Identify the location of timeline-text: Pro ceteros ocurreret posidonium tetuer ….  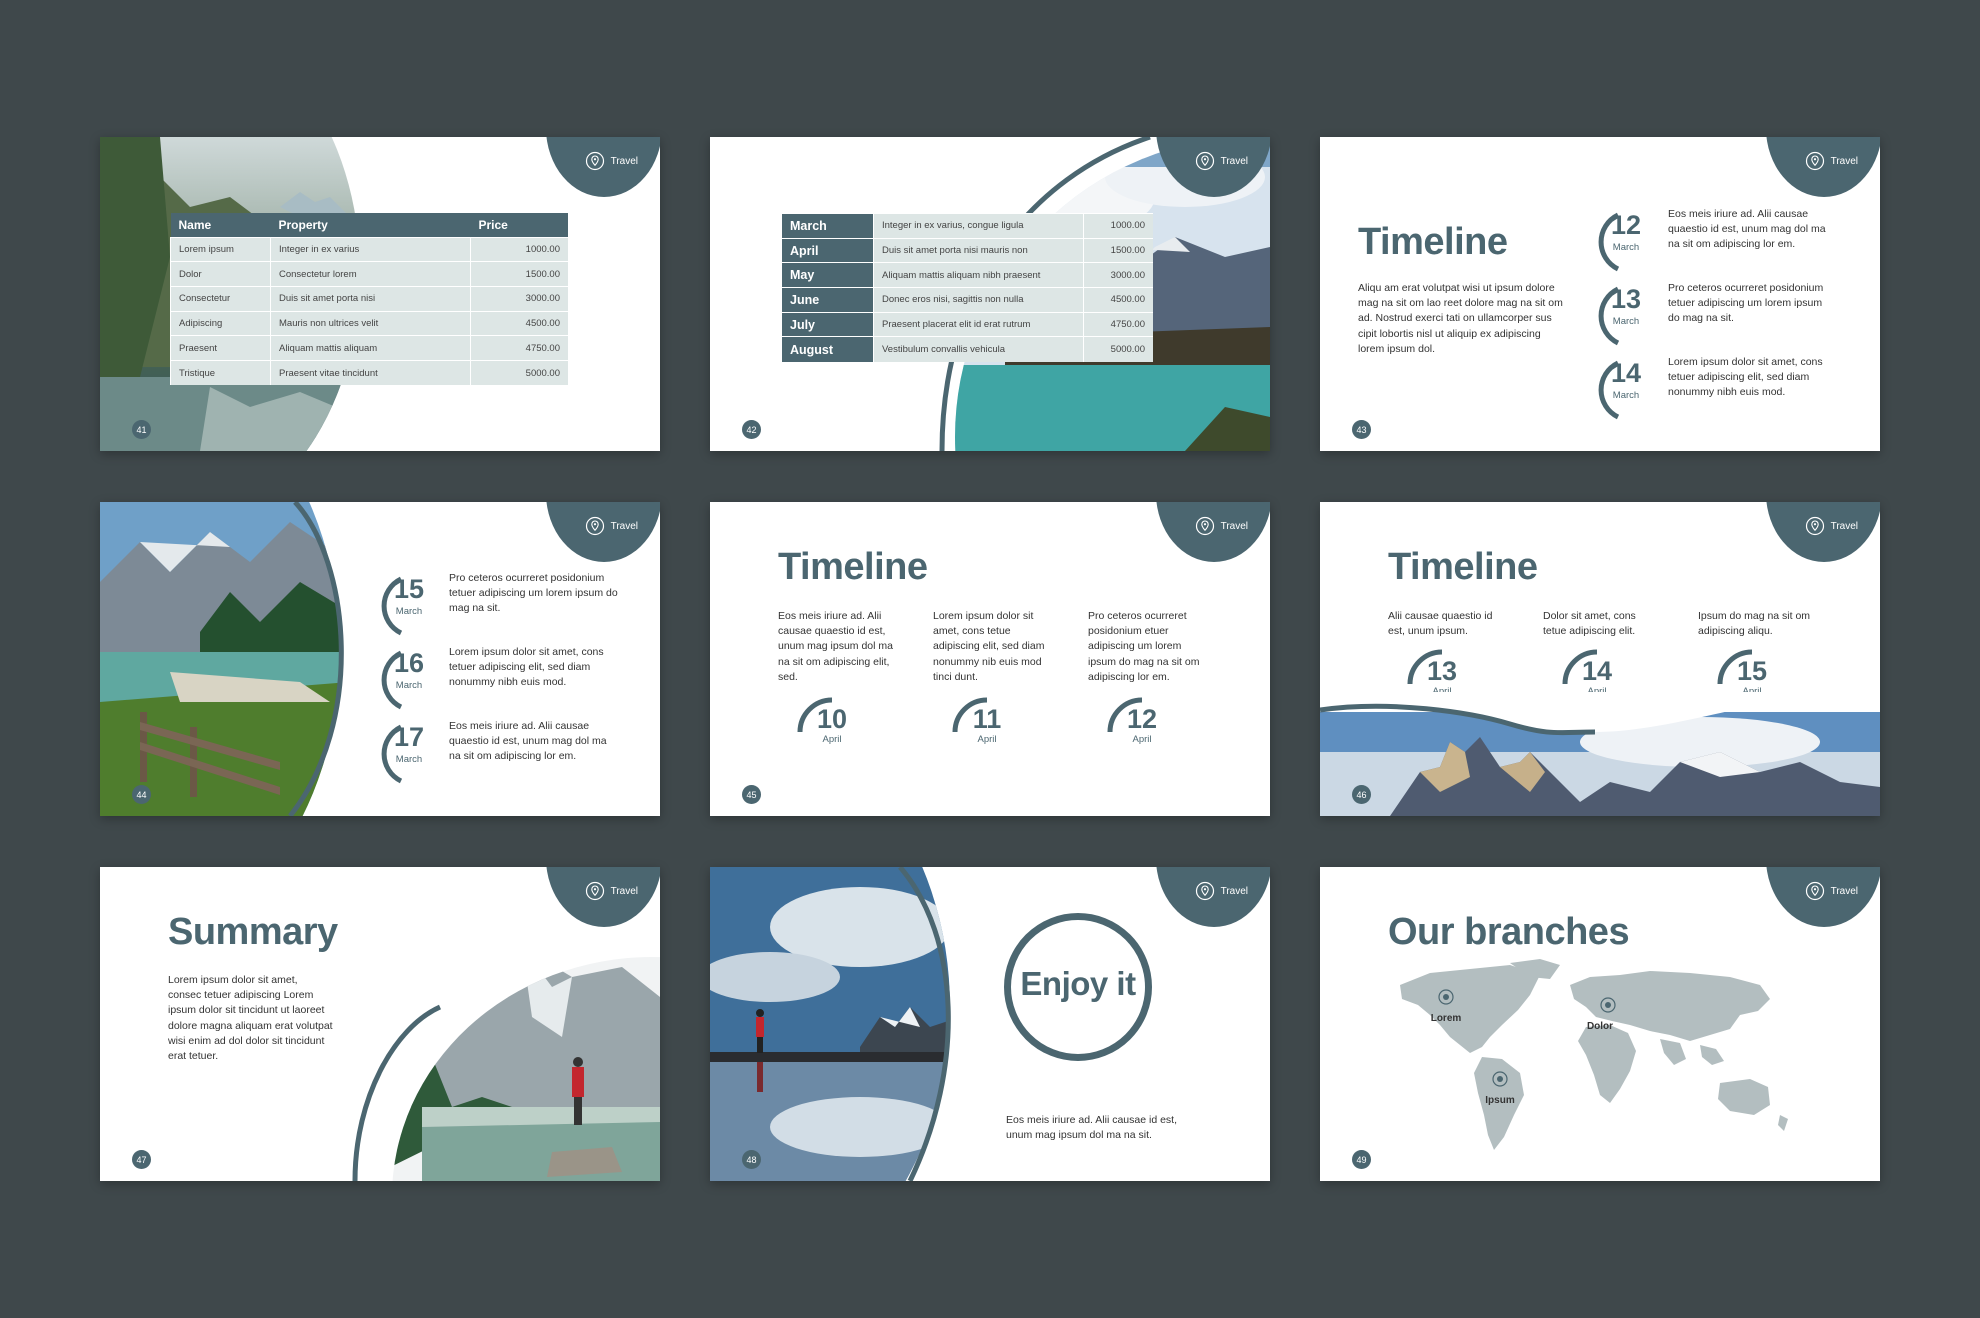
(1746, 303).